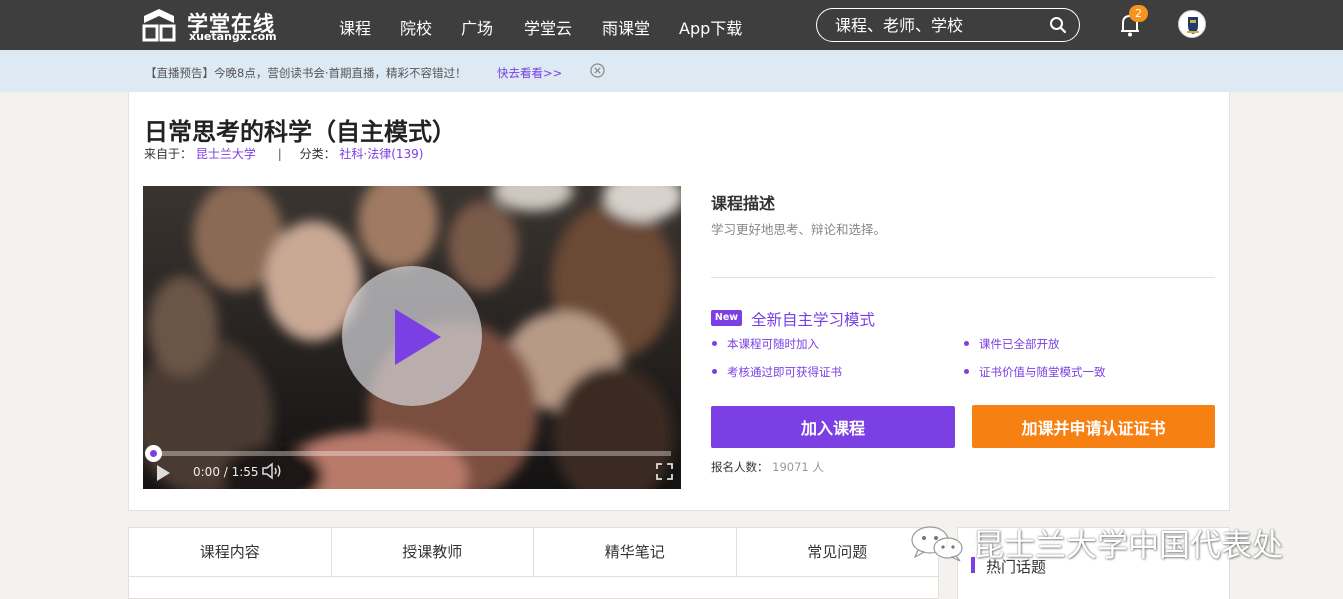 This screenshot has height=599, width=1343. Describe the element at coordinates (740, 467) in the screenshot. I see `enrollment-label: 报名人数：` at that location.